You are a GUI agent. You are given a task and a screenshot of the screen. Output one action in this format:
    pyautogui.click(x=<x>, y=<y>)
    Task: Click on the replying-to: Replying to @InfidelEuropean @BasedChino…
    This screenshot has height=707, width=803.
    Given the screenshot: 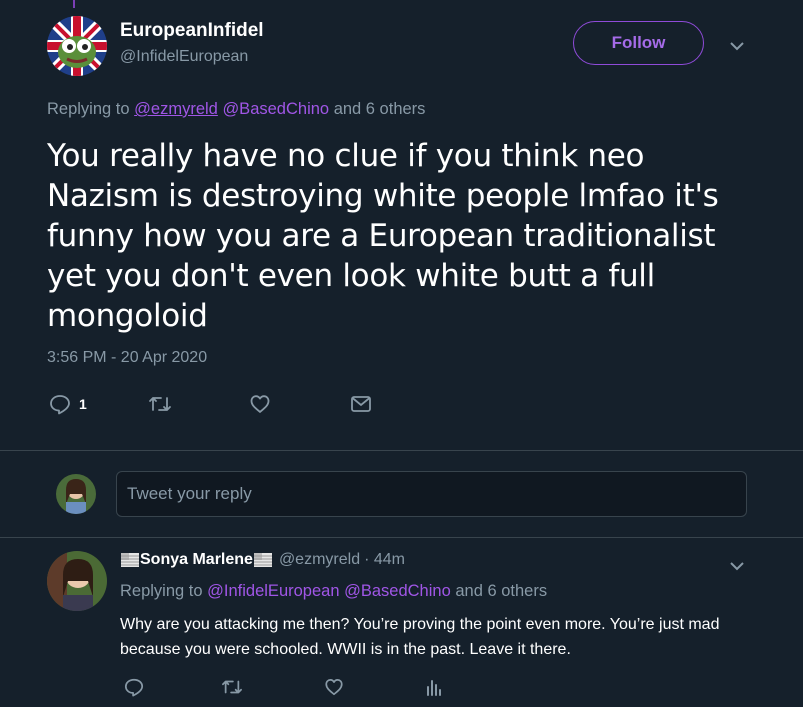 What is the action you would take?
    pyautogui.click(x=333, y=591)
    